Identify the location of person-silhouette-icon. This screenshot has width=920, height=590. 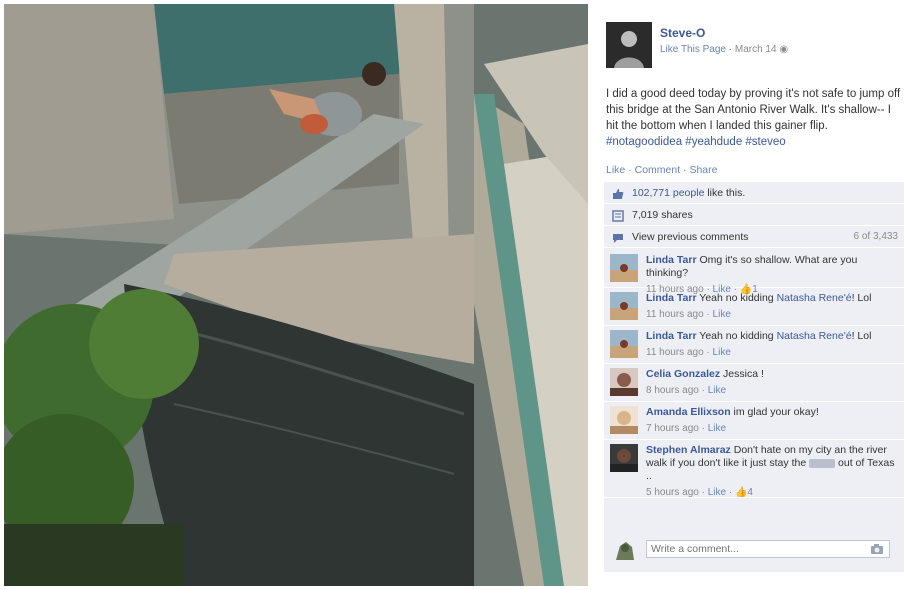
(629, 45).